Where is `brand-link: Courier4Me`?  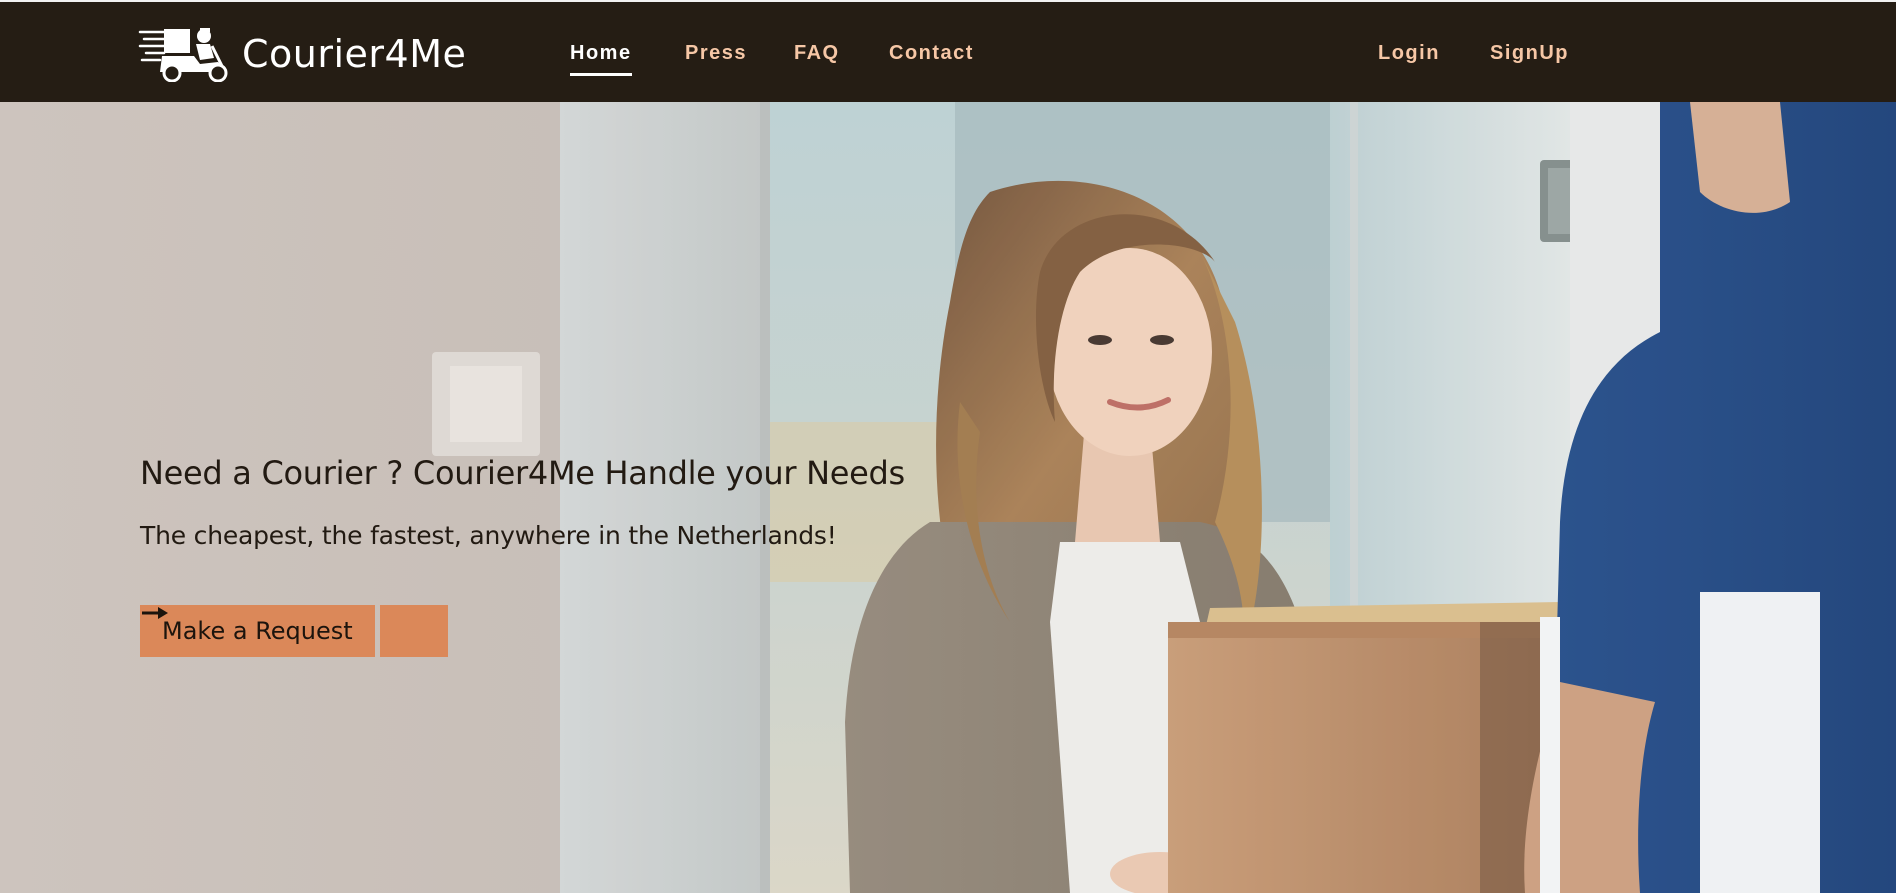 brand-link: Courier4Me is located at coordinates (302, 54).